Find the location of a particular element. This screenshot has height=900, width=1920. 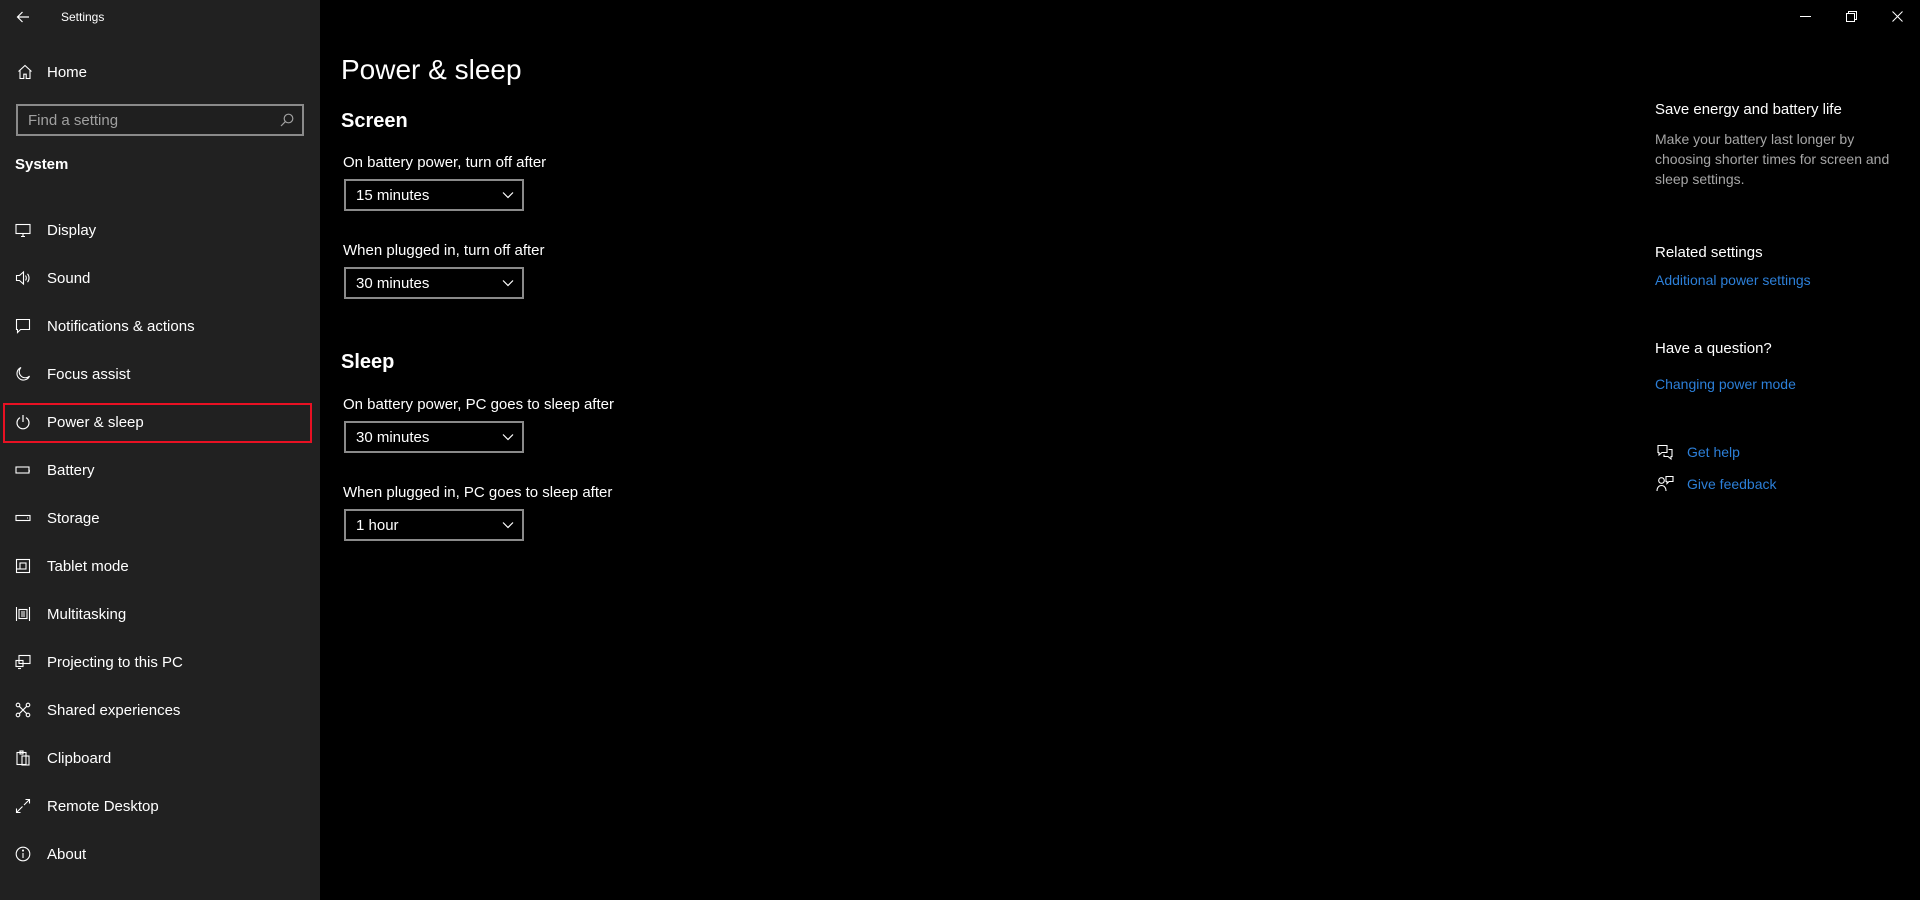

close-icon is located at coordinates (1897, 16).